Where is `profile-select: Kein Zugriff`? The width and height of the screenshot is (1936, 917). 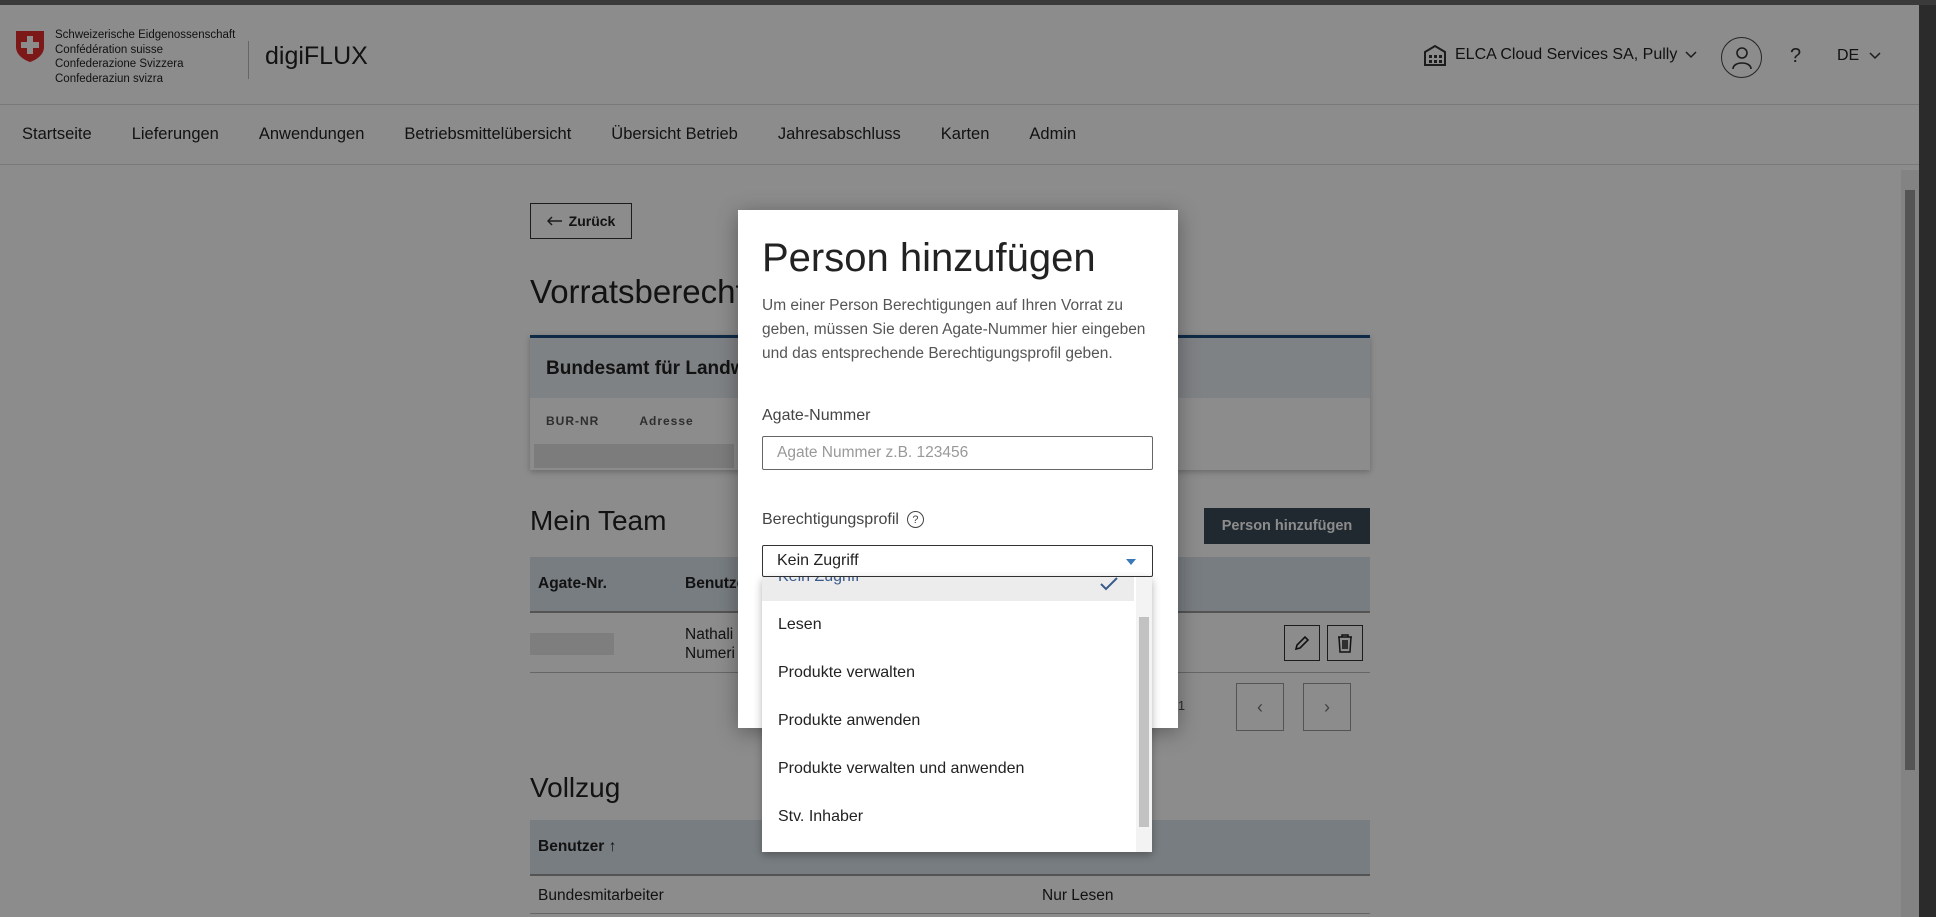 profile-select: Kein Zugriff is located at coordinates (957, 561).